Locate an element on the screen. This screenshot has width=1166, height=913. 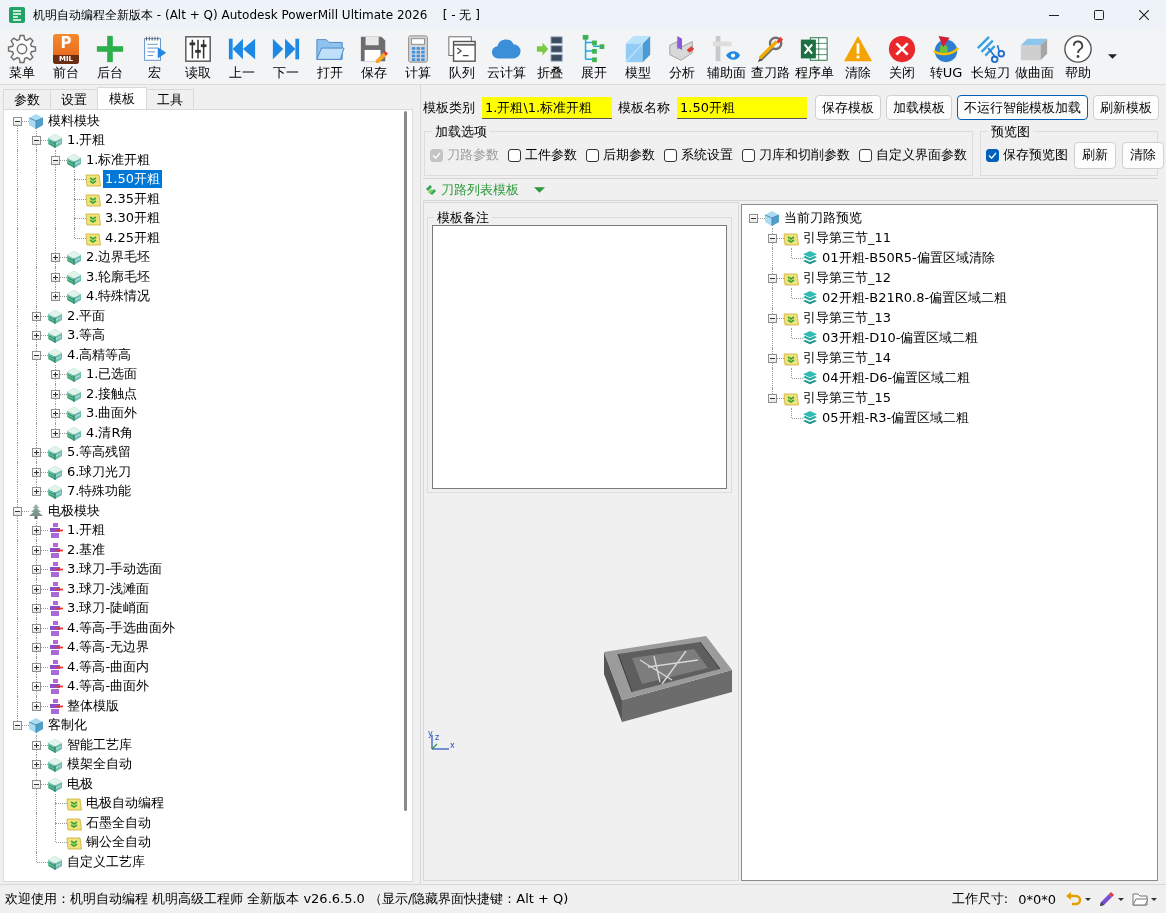
tree-item: 铜公全自动 is located at coordinates (118, 842).